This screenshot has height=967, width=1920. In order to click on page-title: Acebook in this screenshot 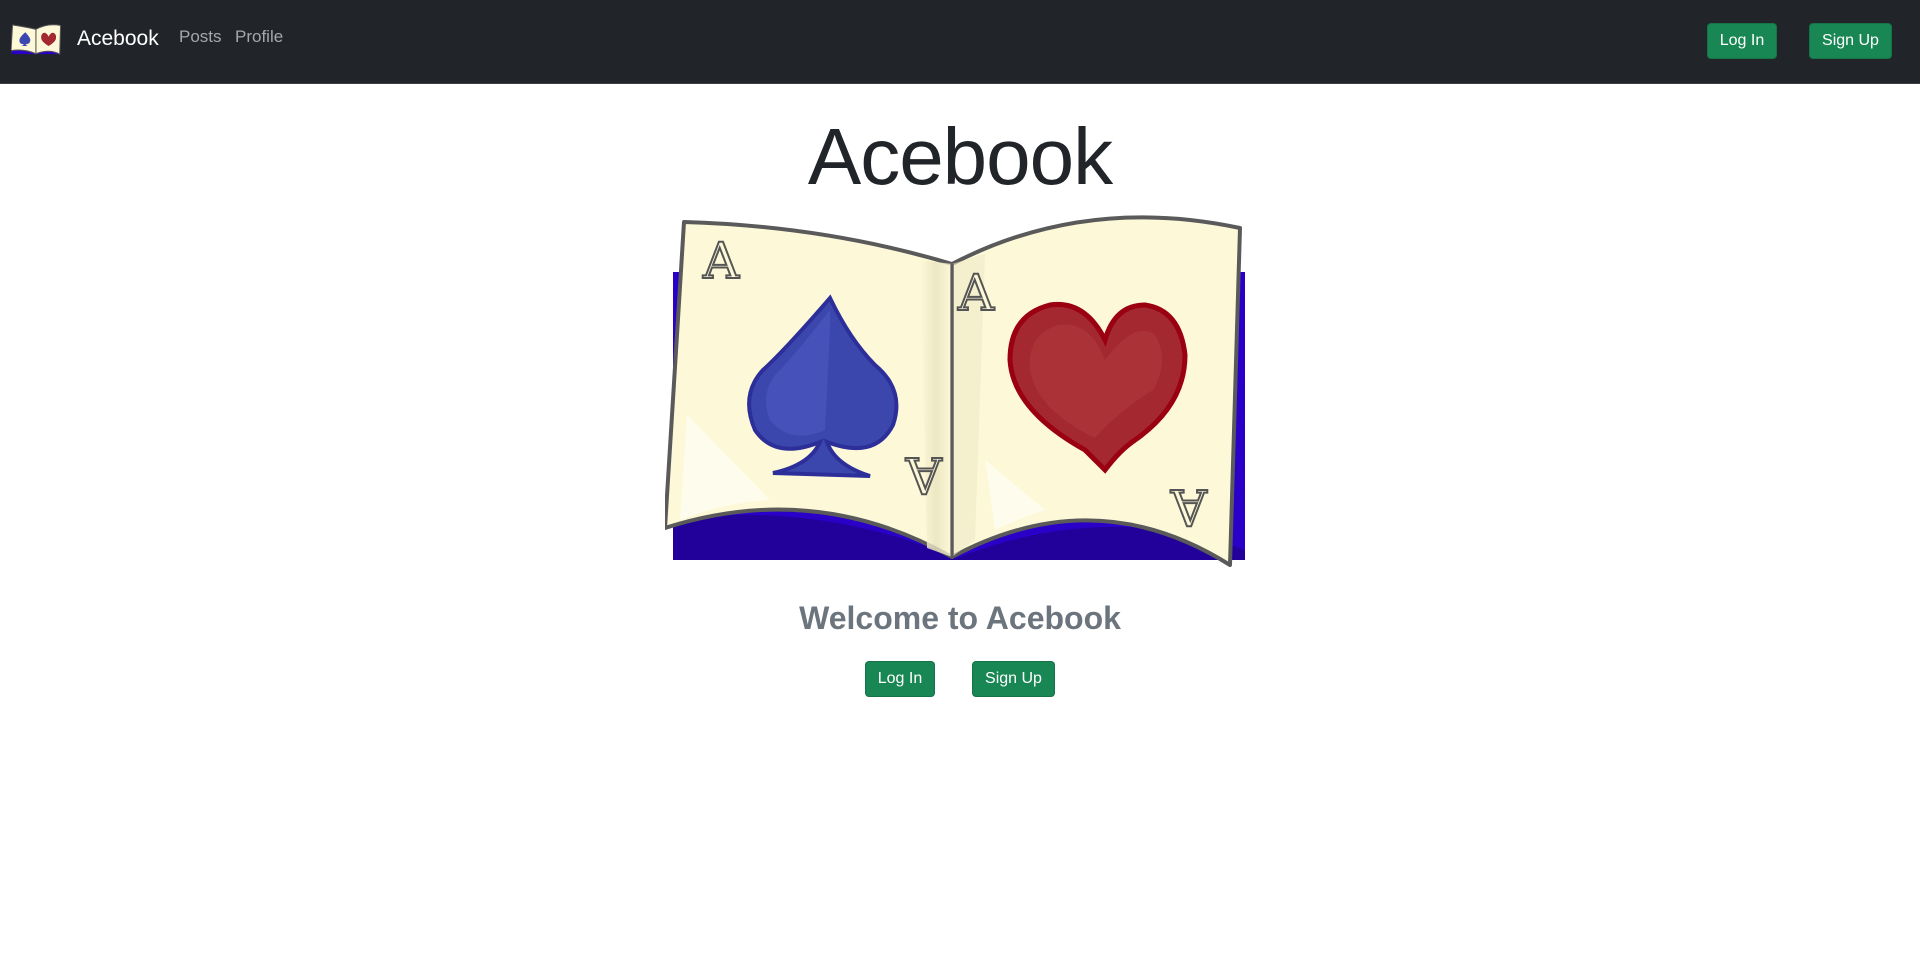, I will do `click(960, 156)`.